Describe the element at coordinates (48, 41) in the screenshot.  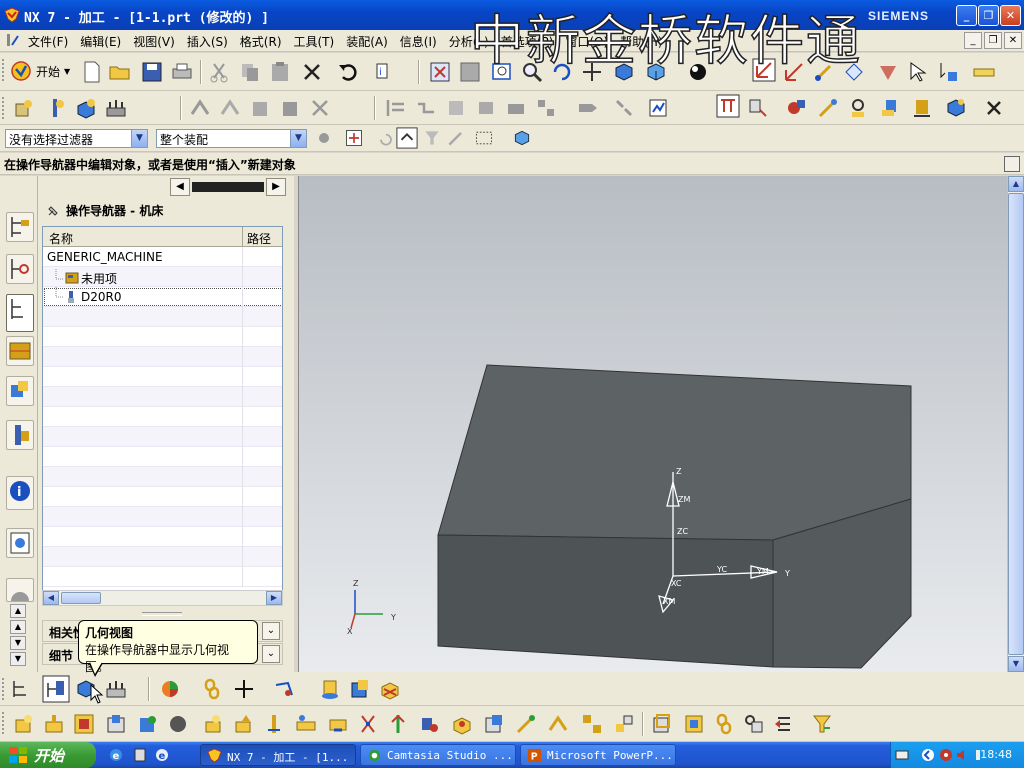
I see `menu-file: 文件(F)` at that location.